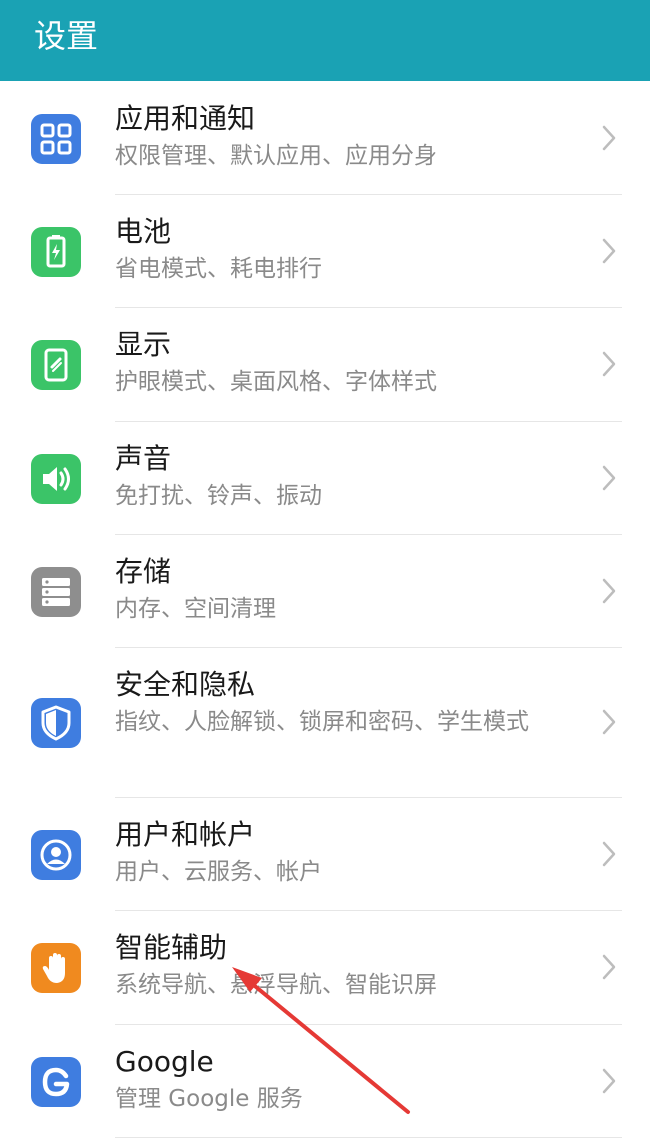 Image resolution: width=650 pixels, height=1141 pixels. I want to click on apps-grid-icon, so click(56, 139).